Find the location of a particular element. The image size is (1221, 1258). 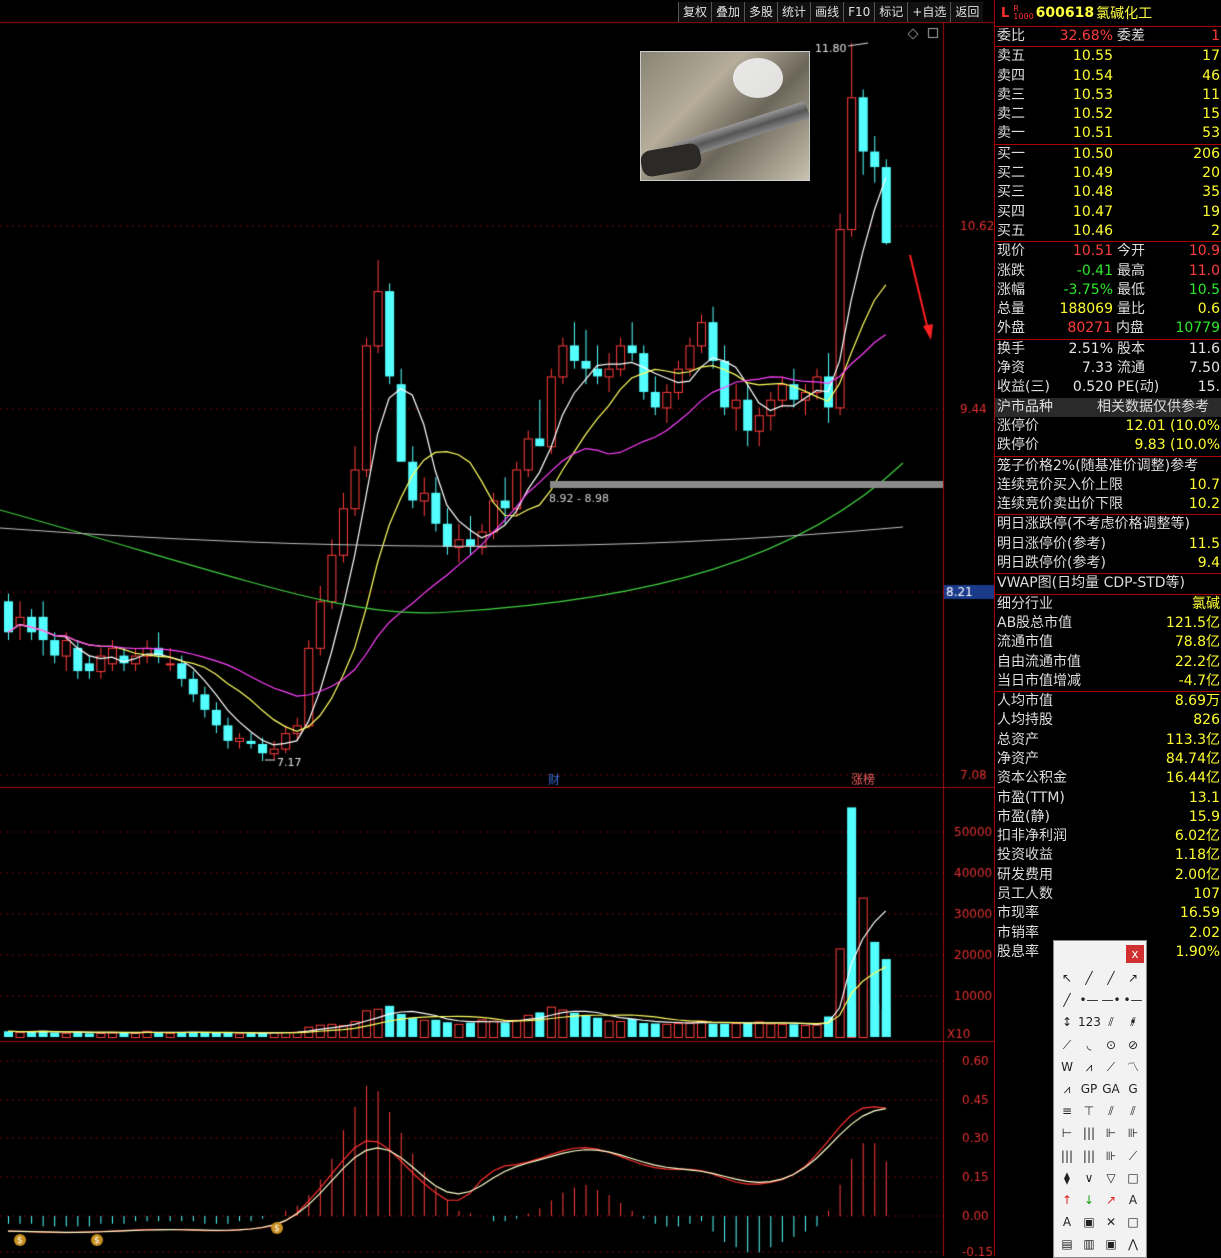

kv-value: 16.59 is located at coordinates (1199, 913).